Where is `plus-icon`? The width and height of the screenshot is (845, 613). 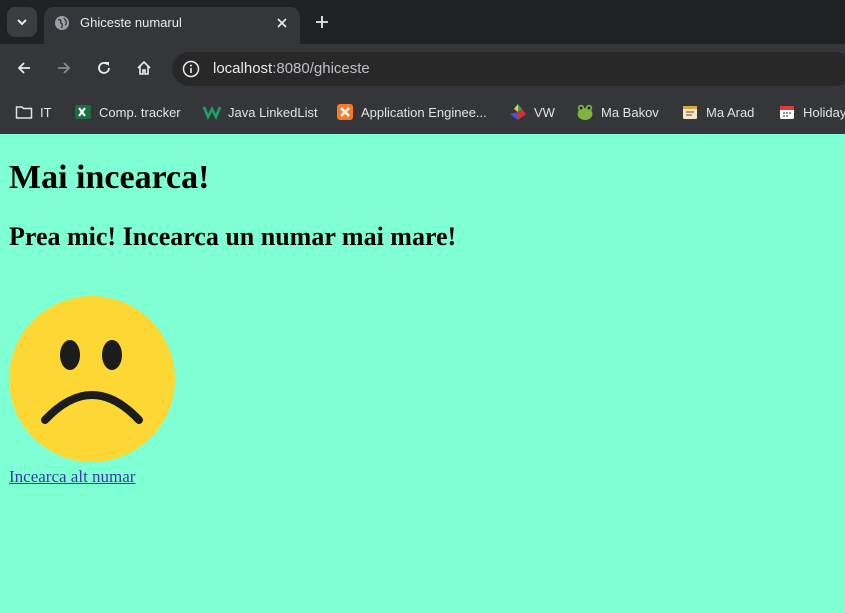
plus-icon is located at coordinates (322, 22).